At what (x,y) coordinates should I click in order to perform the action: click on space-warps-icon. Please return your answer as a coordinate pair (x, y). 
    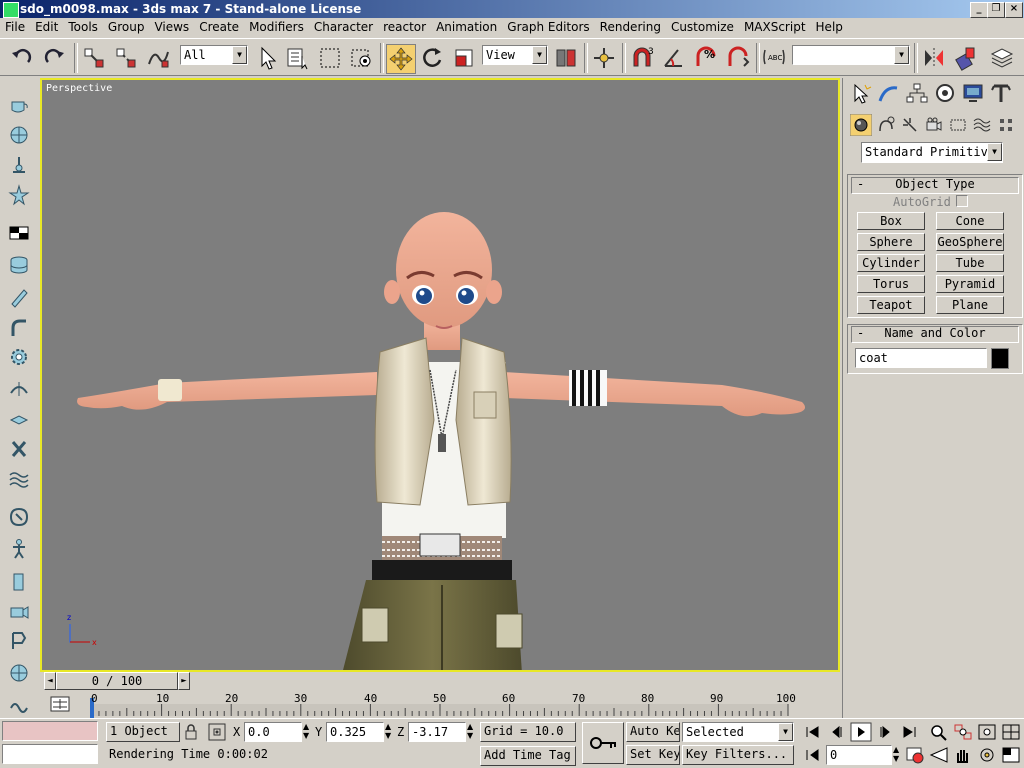
    Looking at the image, I should click on (982, 125).